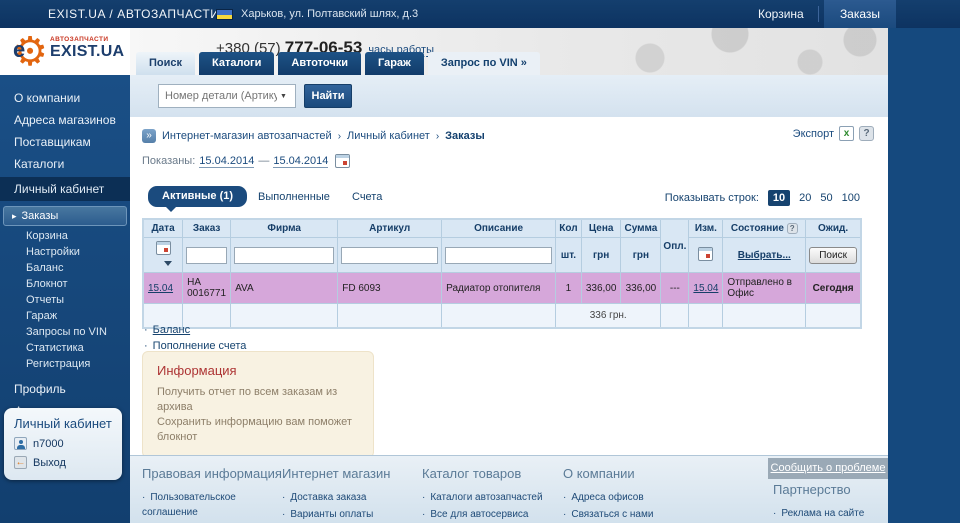 Image resolution: width=960 pixels, height=523 pixels. I want to click on excel-export-icon, so click(846, 133).